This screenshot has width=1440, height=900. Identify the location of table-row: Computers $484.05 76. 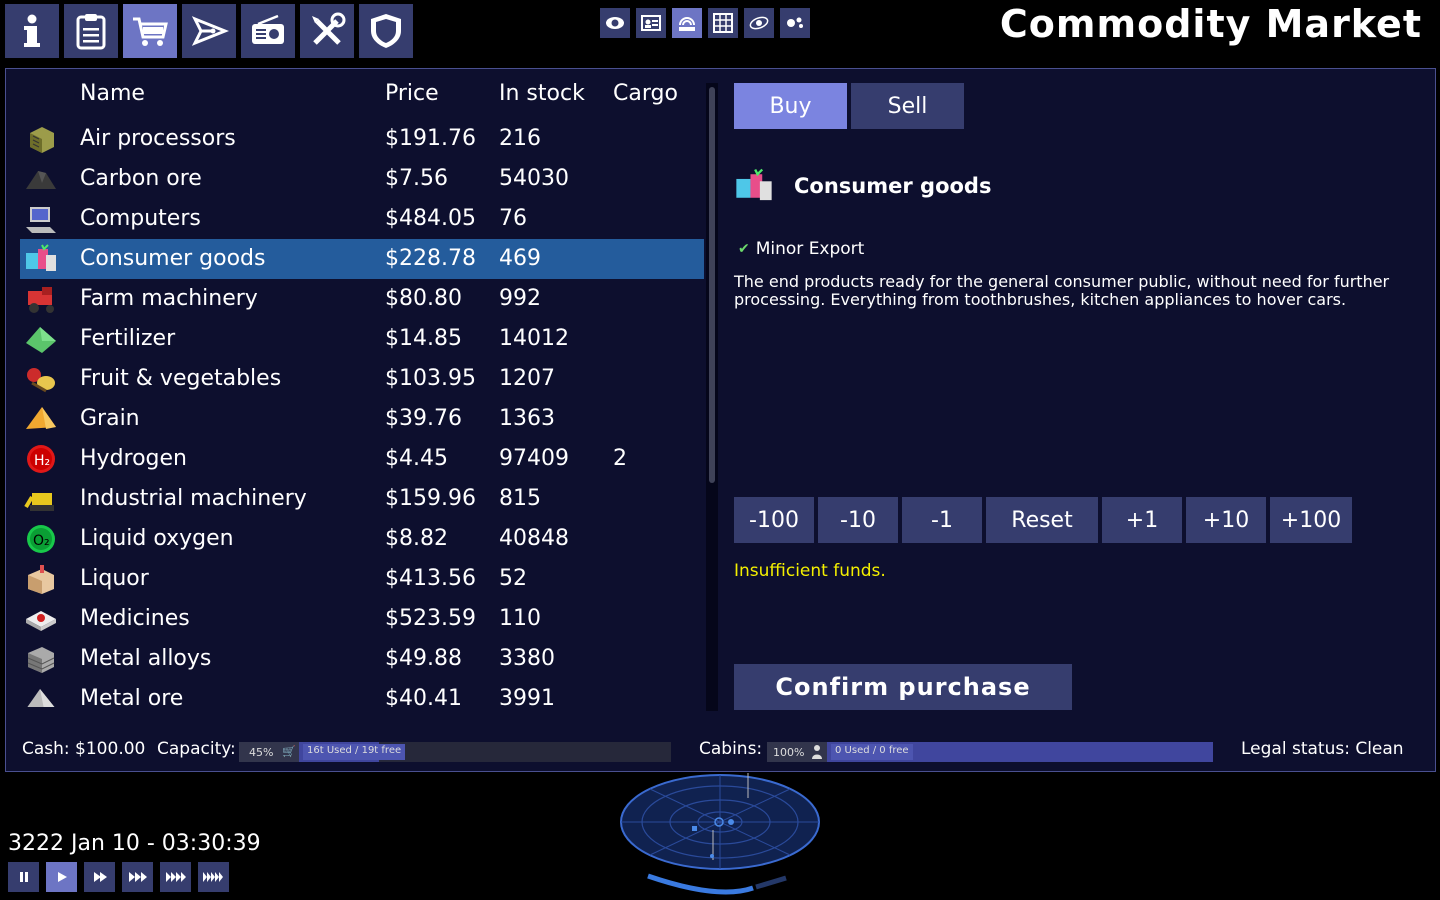
(362, 219).